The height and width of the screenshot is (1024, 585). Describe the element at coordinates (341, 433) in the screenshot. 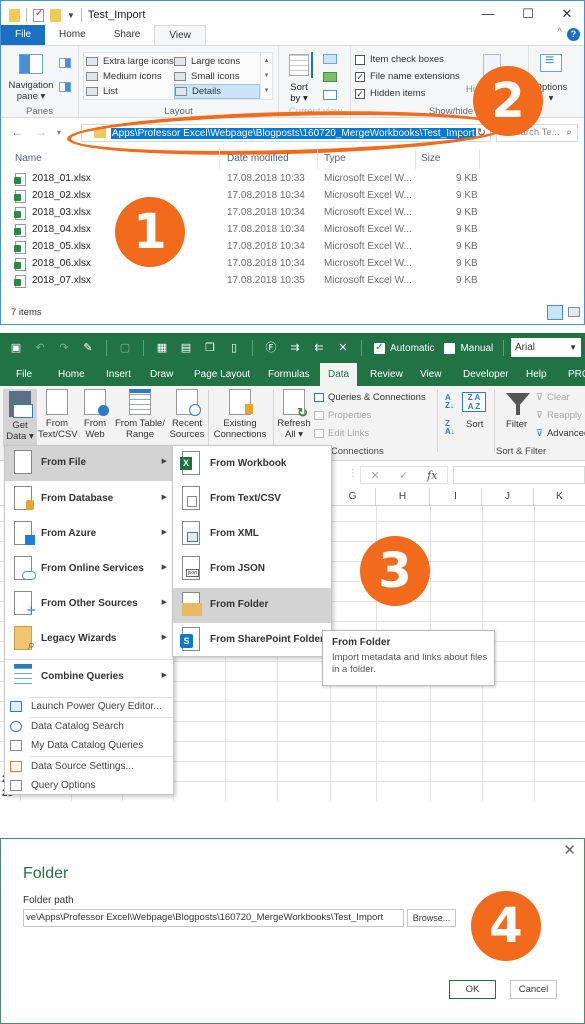

I see `edit-links-button: Edit Links` at that location.